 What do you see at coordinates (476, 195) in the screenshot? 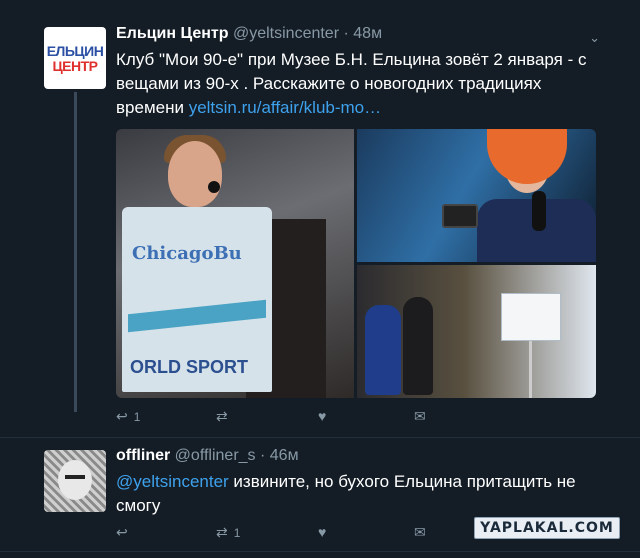
I see `photo-speaker` at bounding box center [476, 195].